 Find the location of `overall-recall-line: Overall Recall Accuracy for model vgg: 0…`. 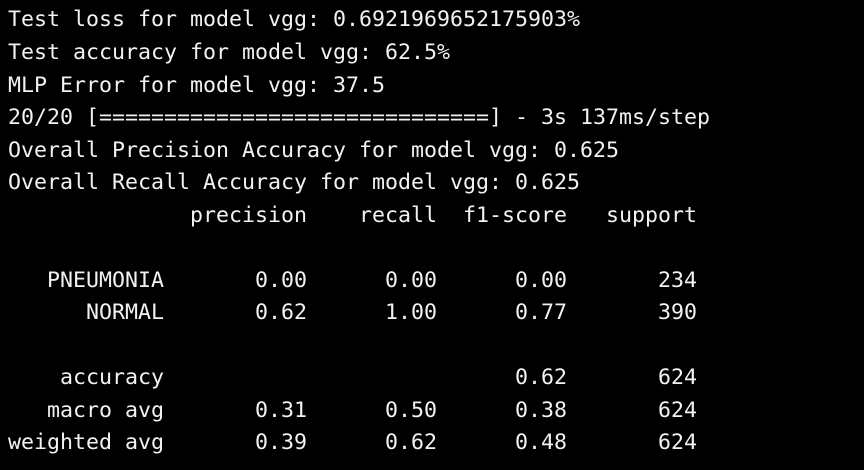

overall-recall-line: Overall Recall Accuracy for model vgg: 0… is located at coordinates (294, 182).